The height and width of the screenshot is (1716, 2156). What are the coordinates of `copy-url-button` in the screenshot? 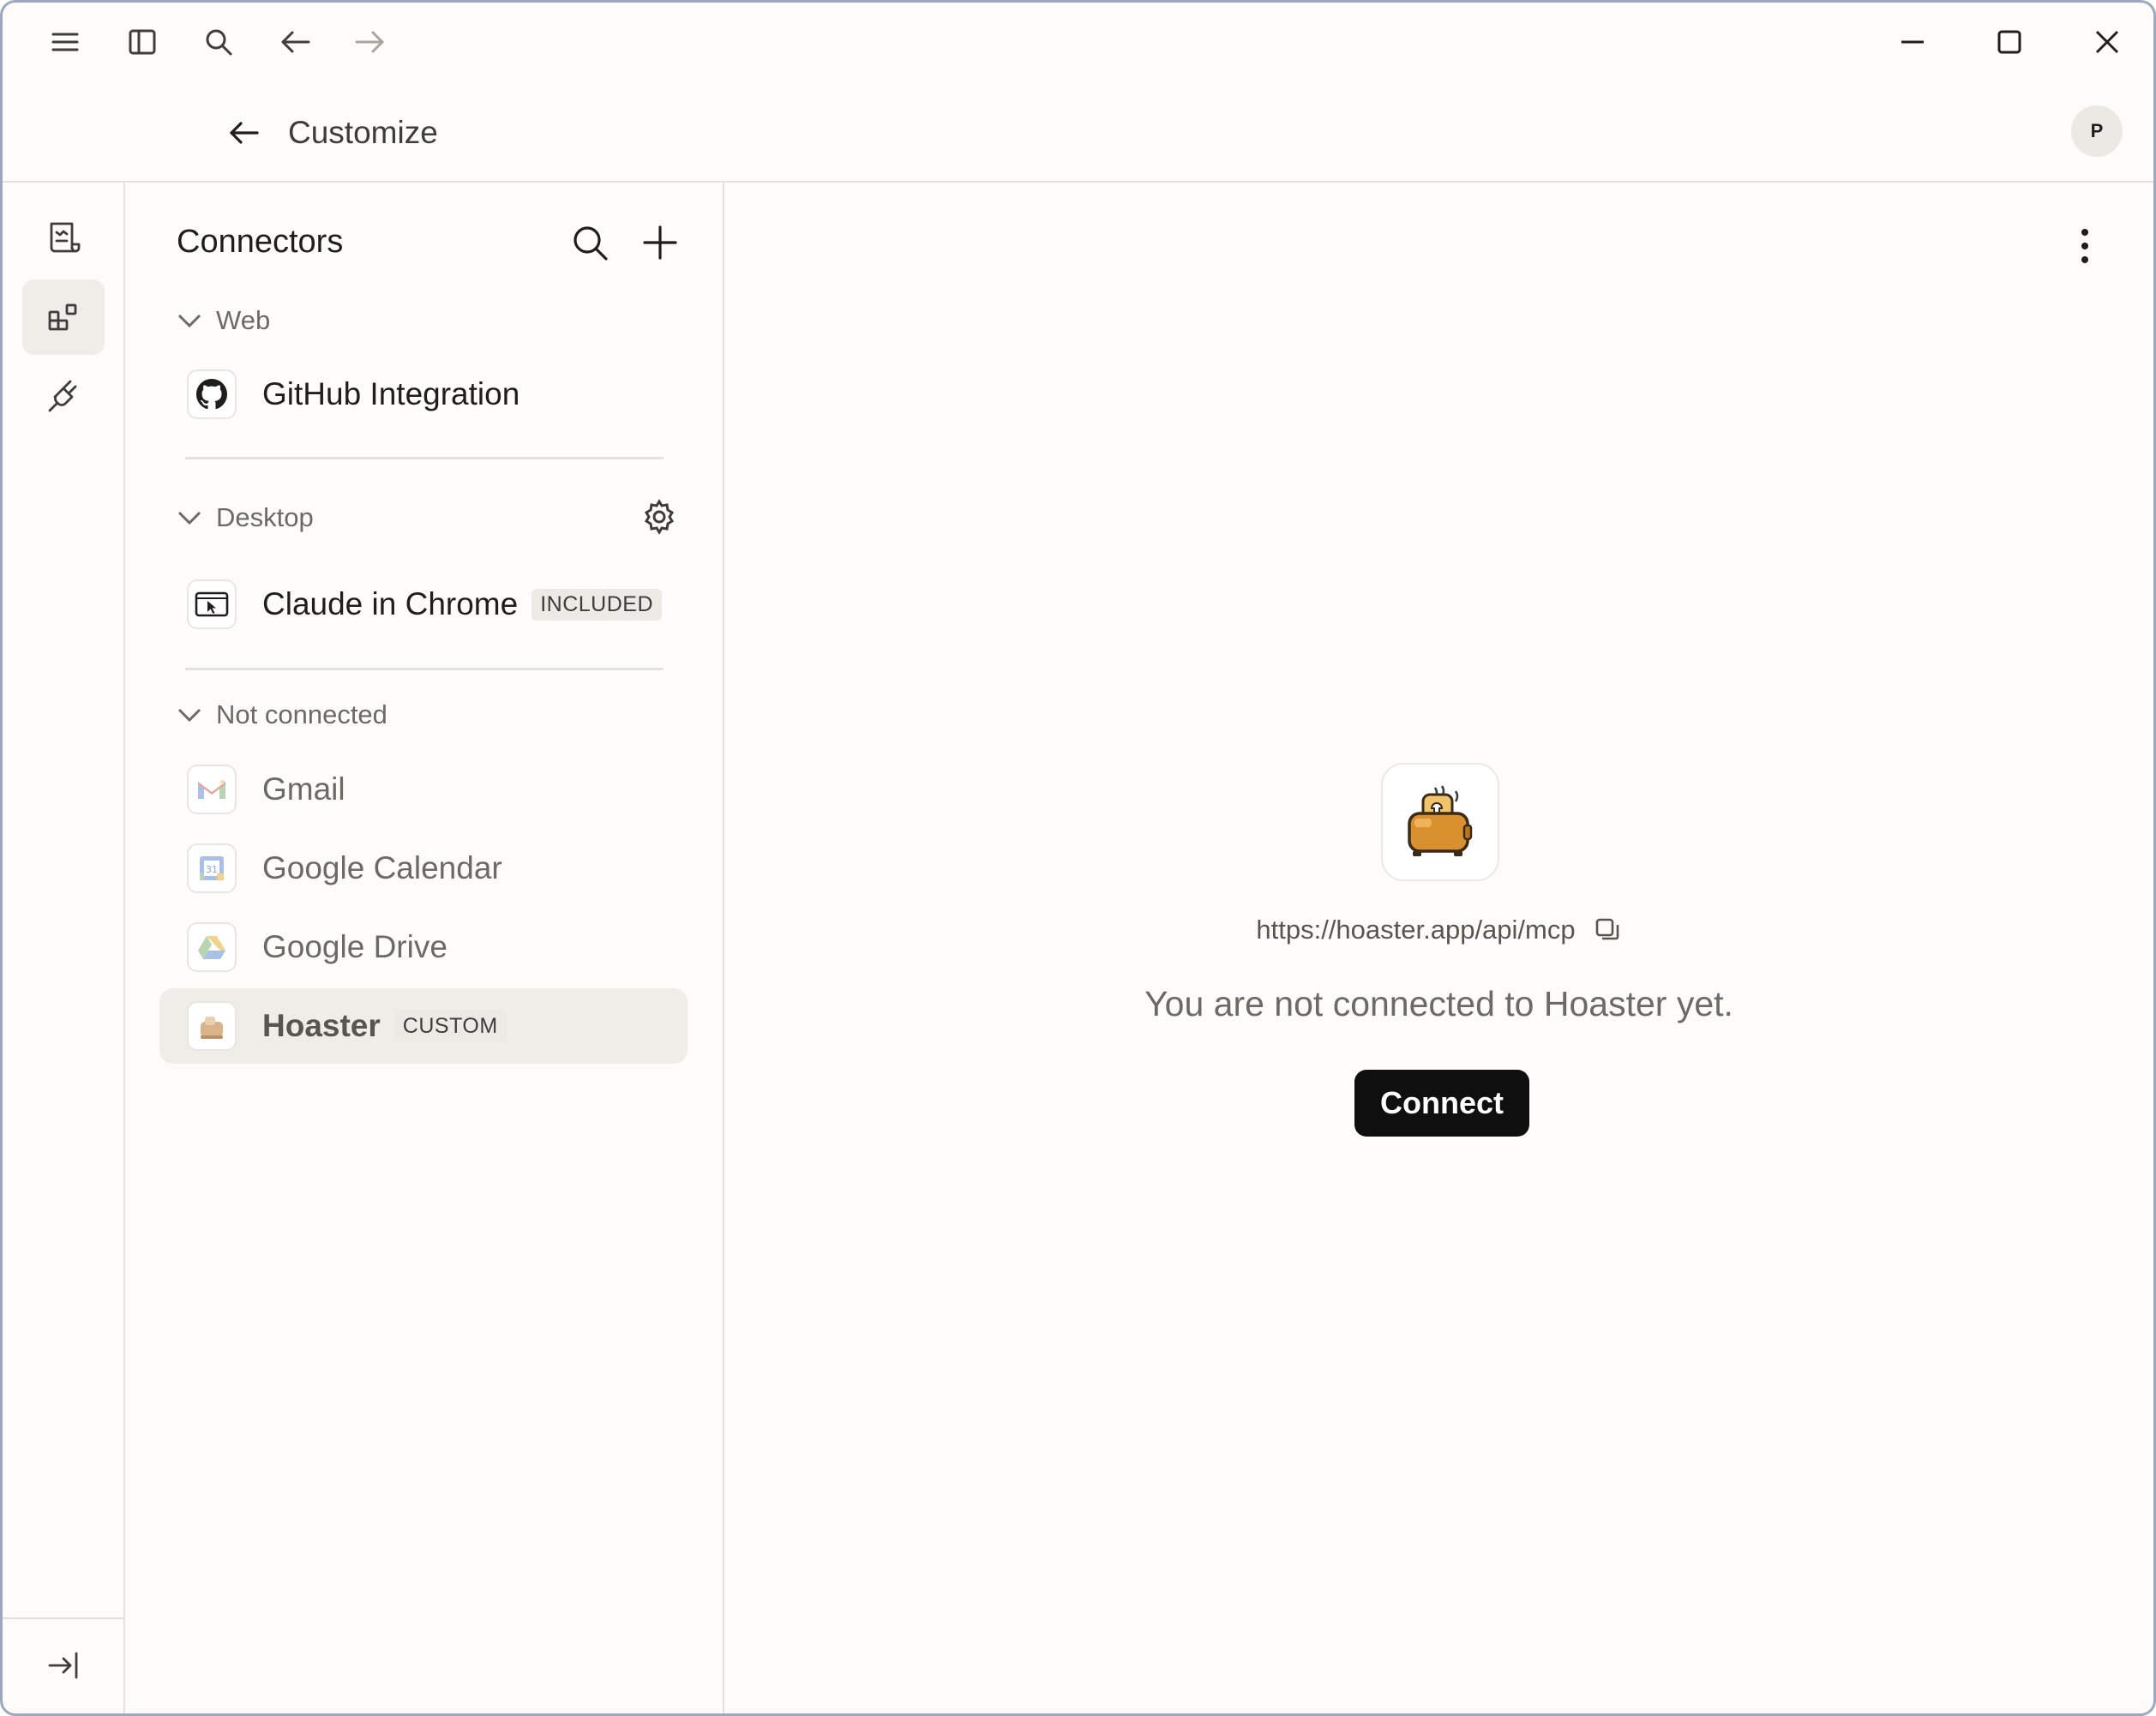 It's located at (1607, 930).